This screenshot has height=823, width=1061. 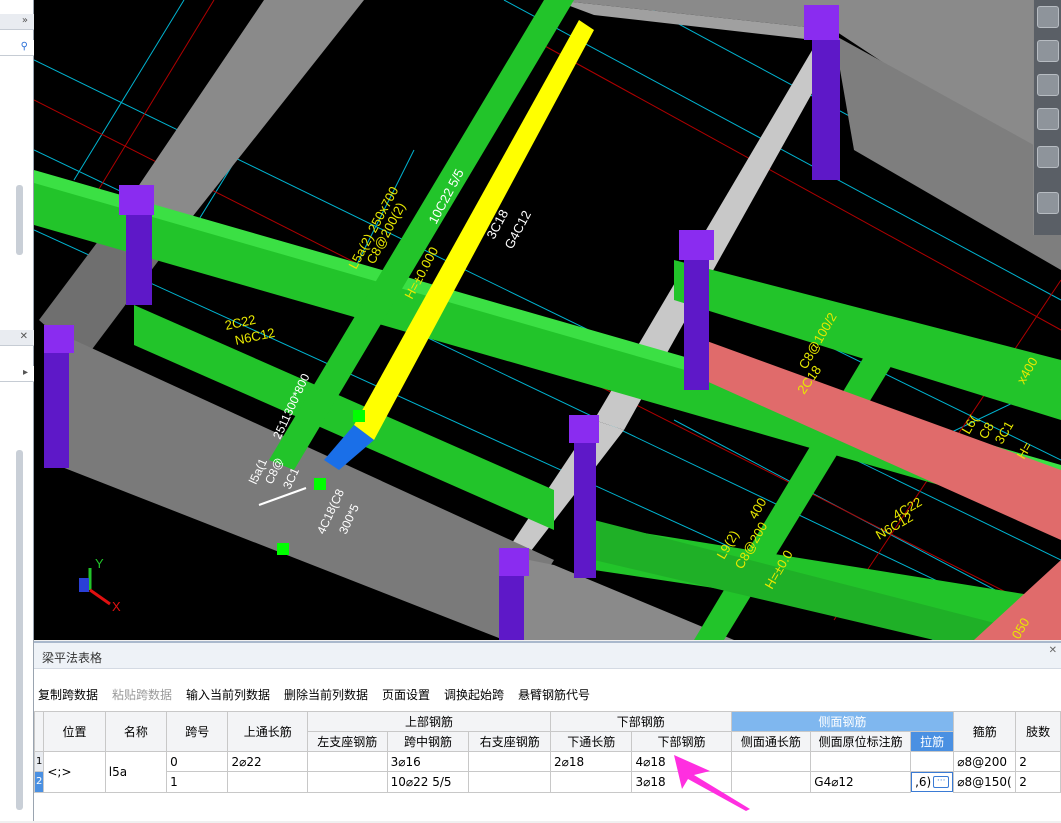 I want to click on axis-y-label: Y, so click(x=99, y=563).